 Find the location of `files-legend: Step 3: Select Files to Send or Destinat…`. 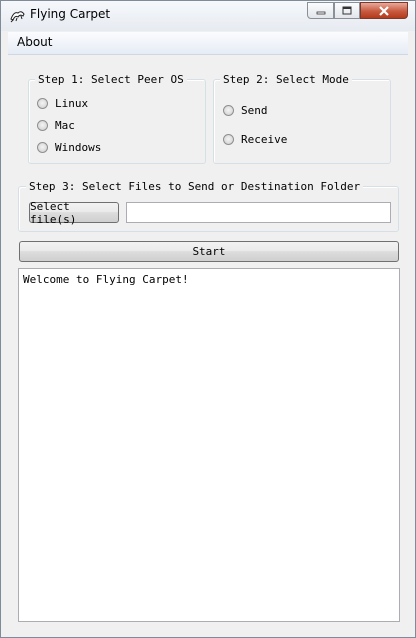

files-legend: Step 3: Select Files to Send or Destinat… is located at coordinates (195, 186).